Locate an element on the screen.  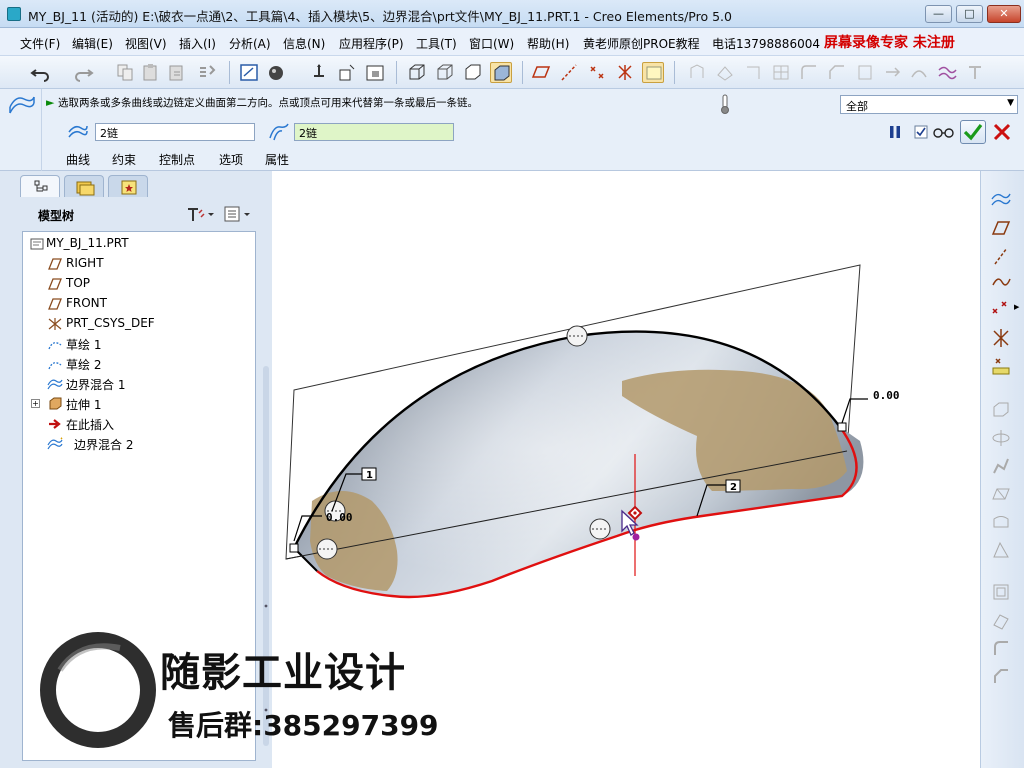
trim-icon is located at coordinates (865, 72).